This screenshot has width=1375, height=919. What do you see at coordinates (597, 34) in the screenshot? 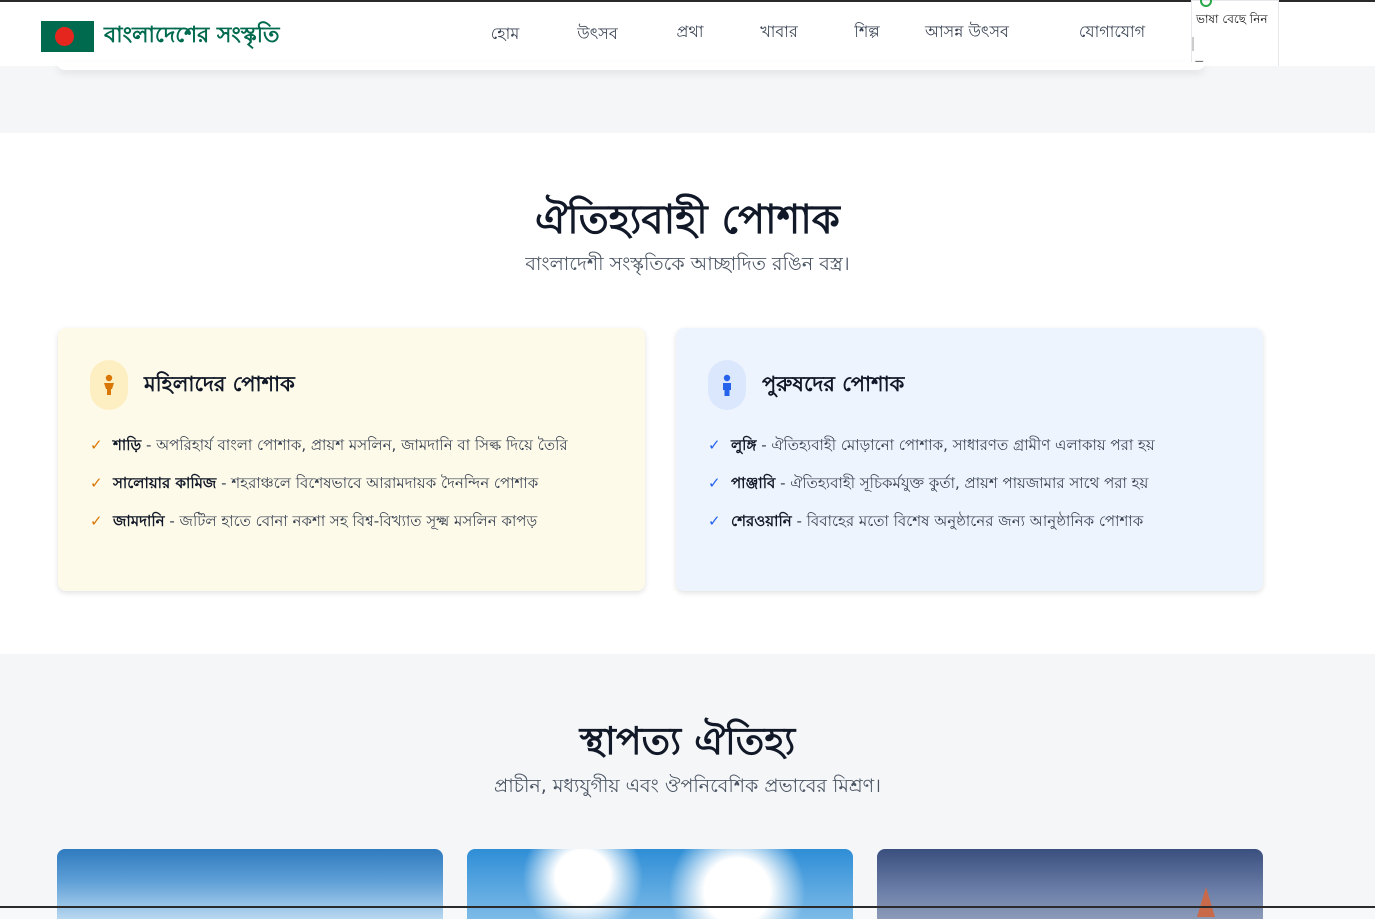
I see `nav-festivals: উৎসব` at bounding box center [597, 34].